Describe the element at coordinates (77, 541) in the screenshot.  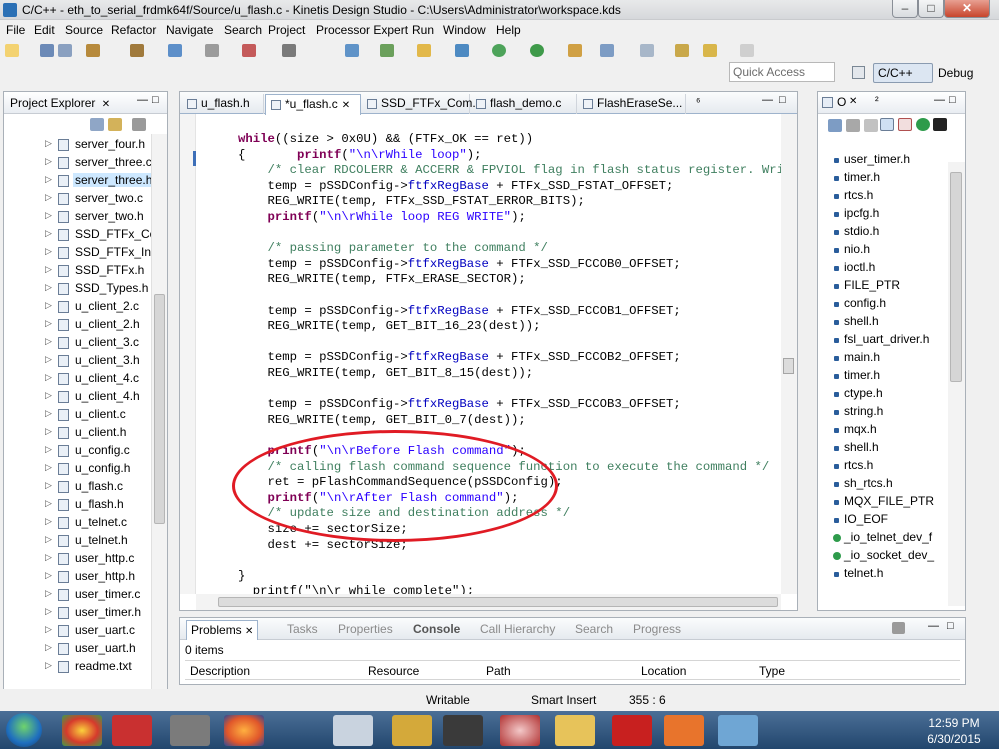
I see `tree-item: ▷ u_telnet.h` at that location.